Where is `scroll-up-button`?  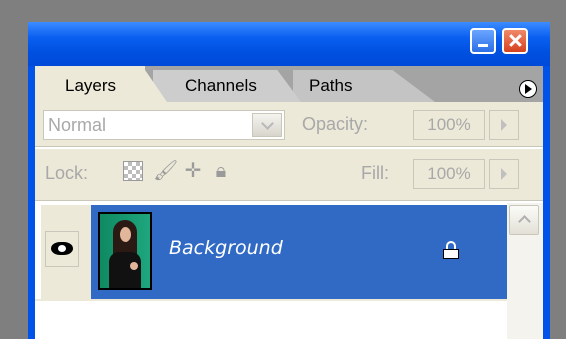 scroll-up-button is located at coordinates (524, 220).